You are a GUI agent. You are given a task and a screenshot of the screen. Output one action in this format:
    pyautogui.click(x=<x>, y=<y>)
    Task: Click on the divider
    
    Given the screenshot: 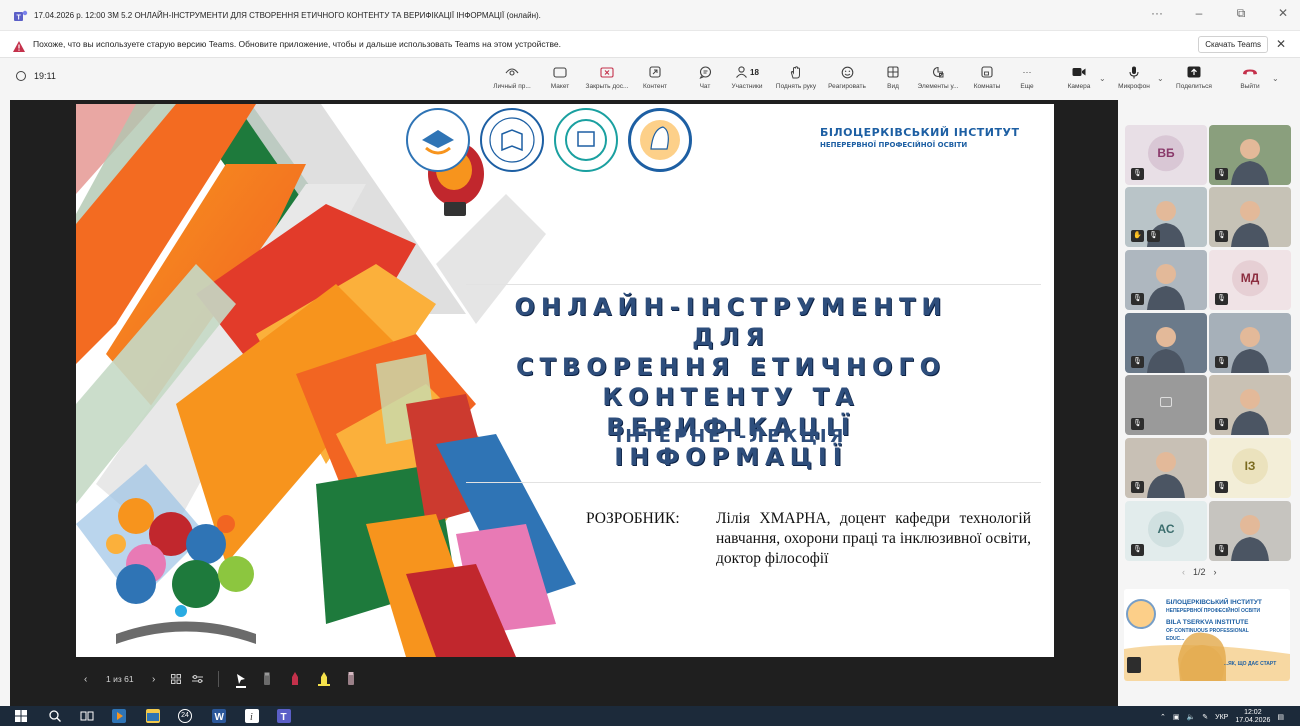 What is the action you would take?
    pyautogui.click(x=753, y=284)
    